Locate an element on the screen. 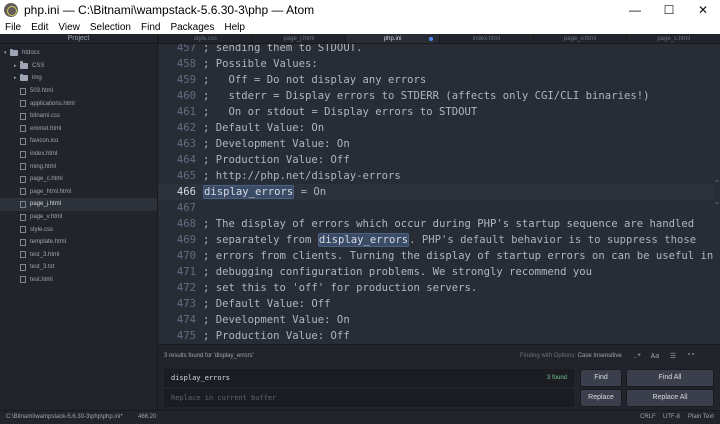 Image resolution: width=720 pixels, height=424 pixels. status-line-ending: CRLF is located at coordinates (648, 417).